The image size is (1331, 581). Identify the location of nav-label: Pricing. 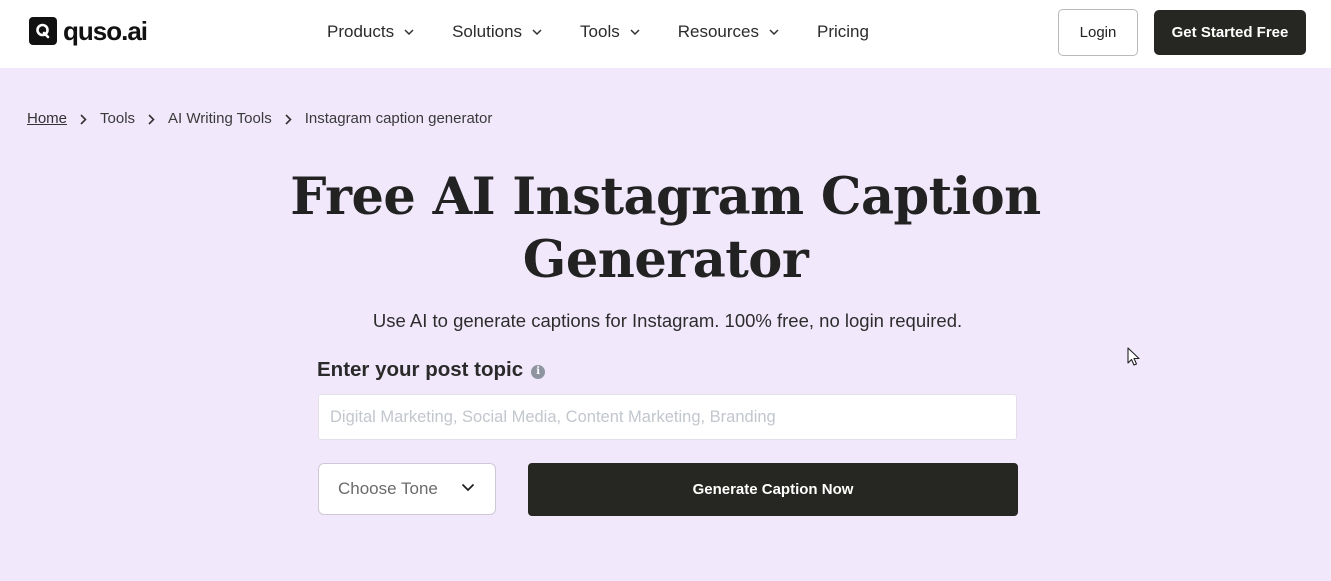
(842, 31).